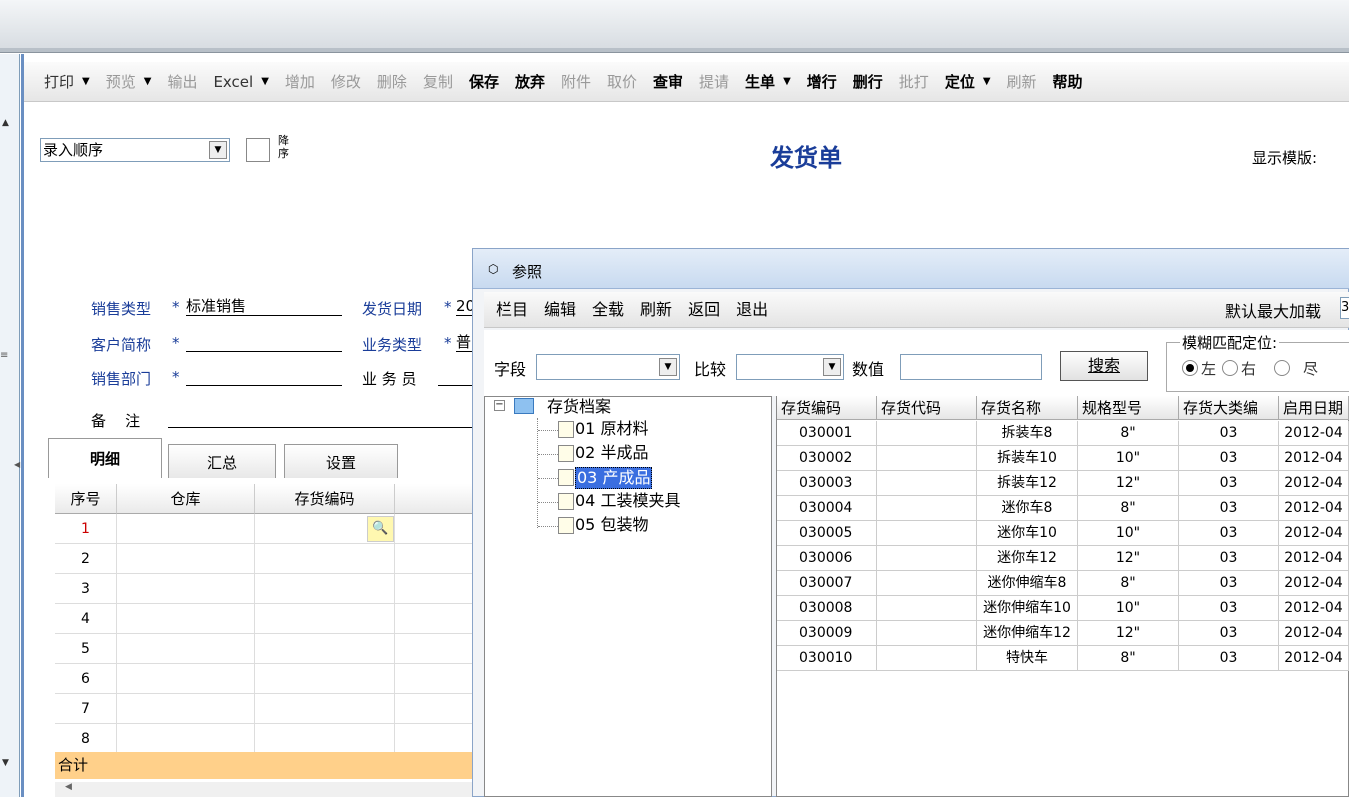  What do you see at coordinates (611, 453) in the screenshot?
I see `tree-node: 02 半成品` at bounding box center [611, 453].